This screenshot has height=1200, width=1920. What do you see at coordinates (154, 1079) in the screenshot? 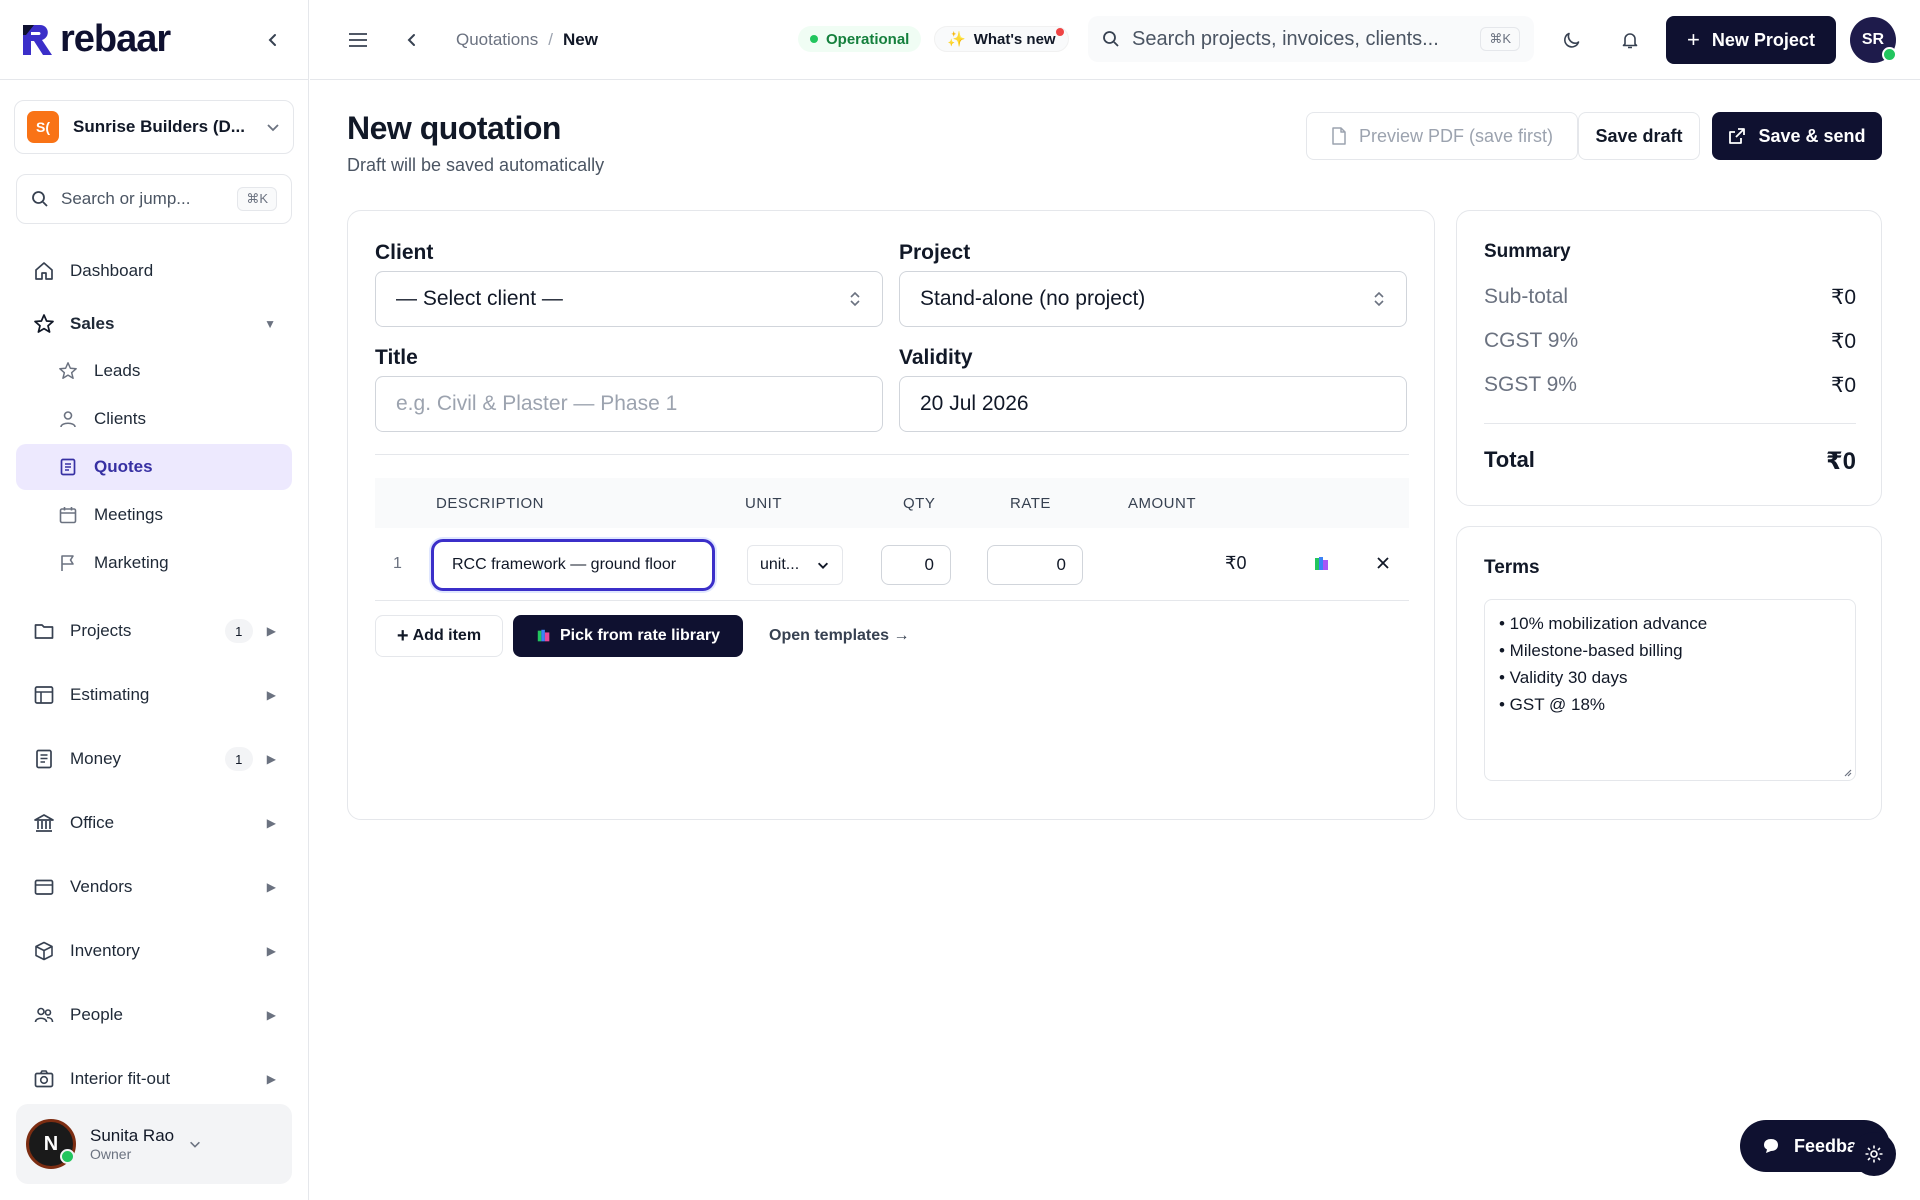
I see `sidebar-item-interior-fit-out: Interior fit-out ▶` at bounding box center [154, 1079].